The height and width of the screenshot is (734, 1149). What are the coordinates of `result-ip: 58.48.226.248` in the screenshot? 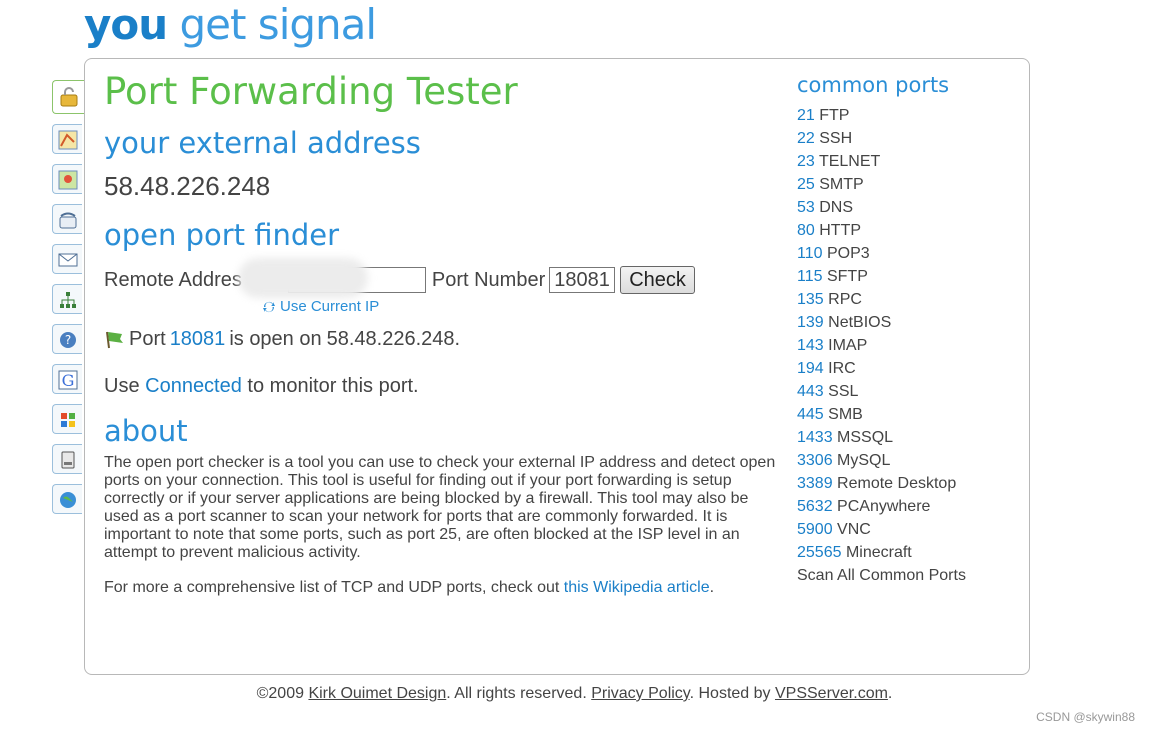 It's located at (390, 339).